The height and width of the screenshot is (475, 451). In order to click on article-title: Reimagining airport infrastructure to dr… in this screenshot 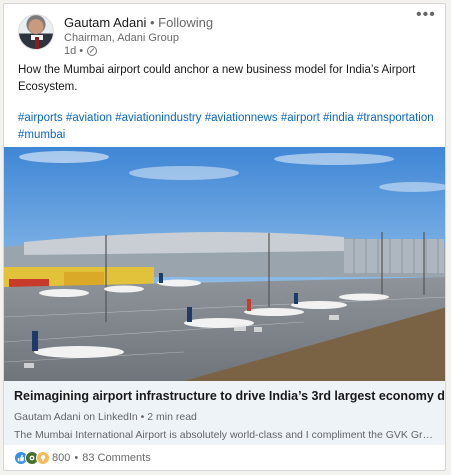, I will do `click(229, 396)`.